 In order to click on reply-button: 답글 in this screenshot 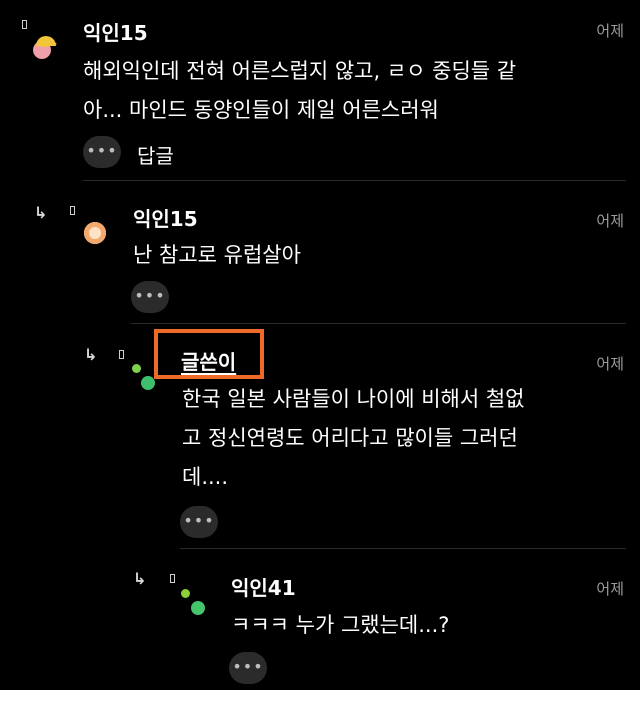, I will do `click(155, 154)`.